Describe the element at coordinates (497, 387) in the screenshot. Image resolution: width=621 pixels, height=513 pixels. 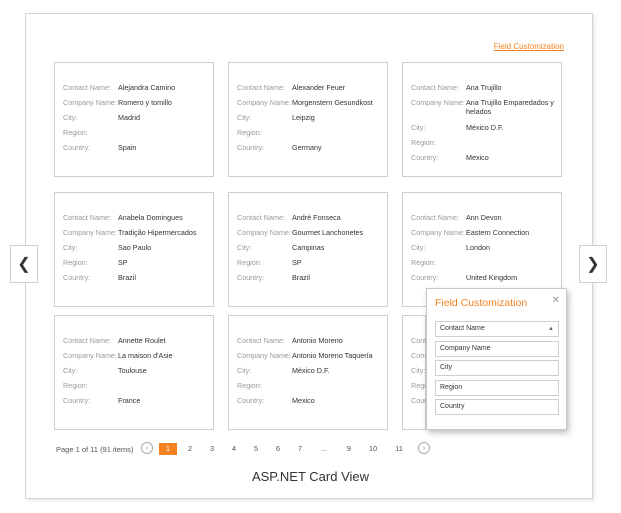
I see `popup-field-region: Region` at that location.